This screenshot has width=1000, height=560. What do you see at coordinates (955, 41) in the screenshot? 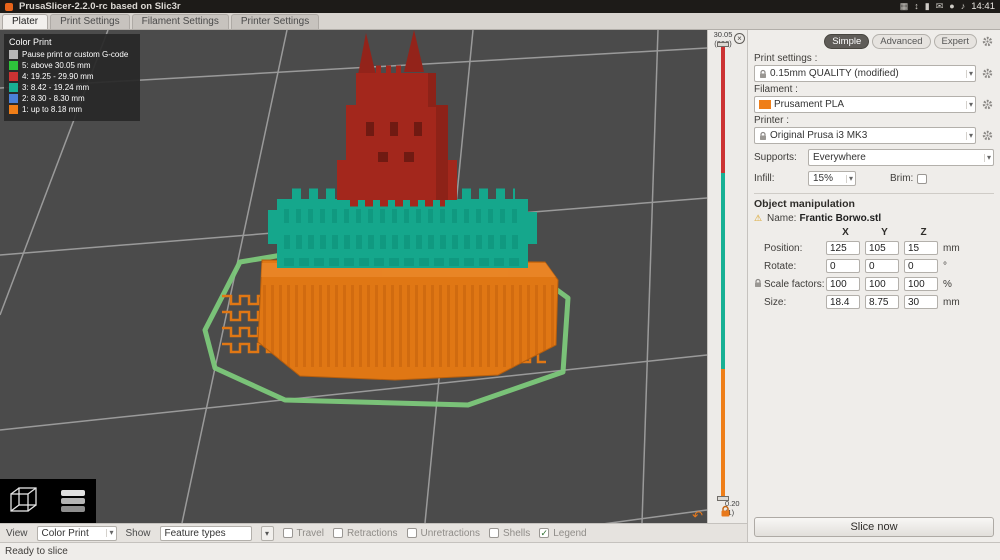
I see `mode-expert-button: Expert` at bounding box center [955, 41].